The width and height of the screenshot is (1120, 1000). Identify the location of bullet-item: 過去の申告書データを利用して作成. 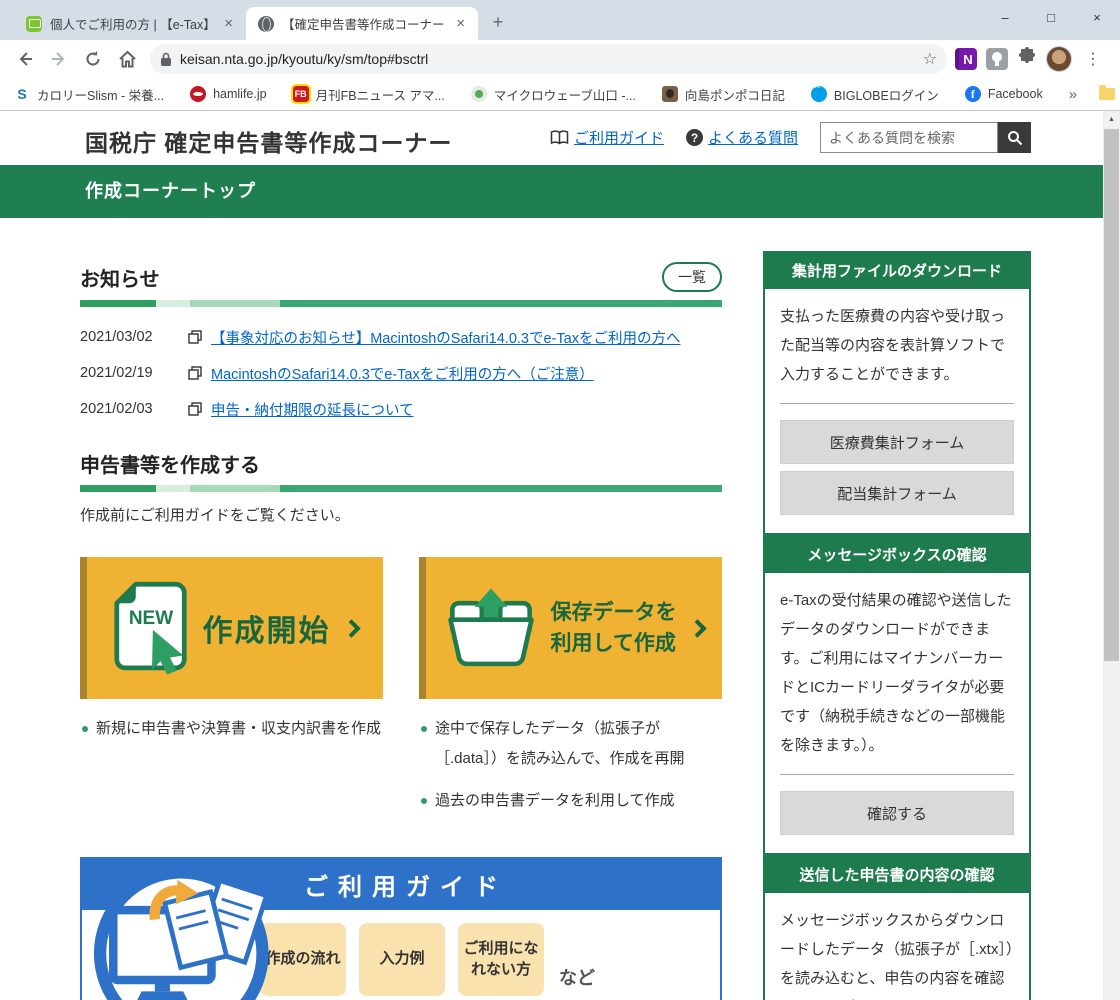
(570, 801).